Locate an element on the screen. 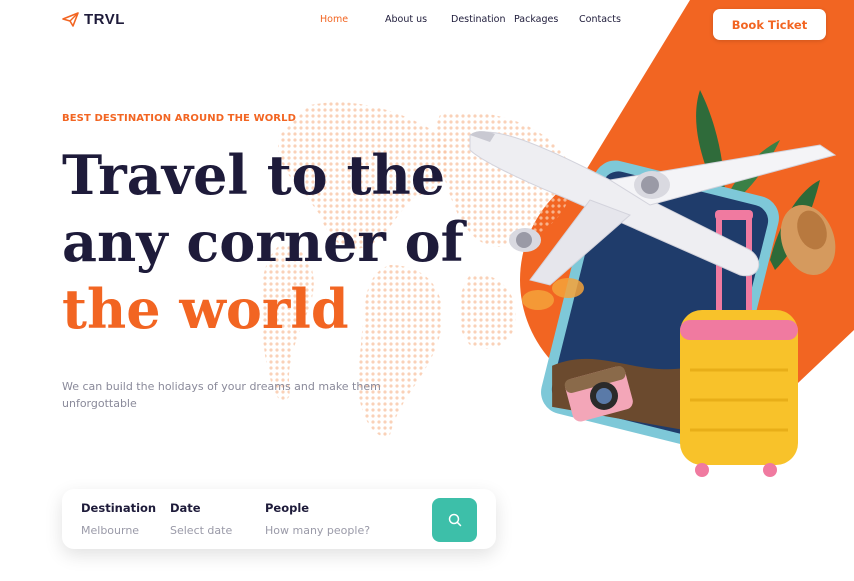 This screenshot has height=581, width=854. headline-line-3: the world is located at coordinates (205, 309).